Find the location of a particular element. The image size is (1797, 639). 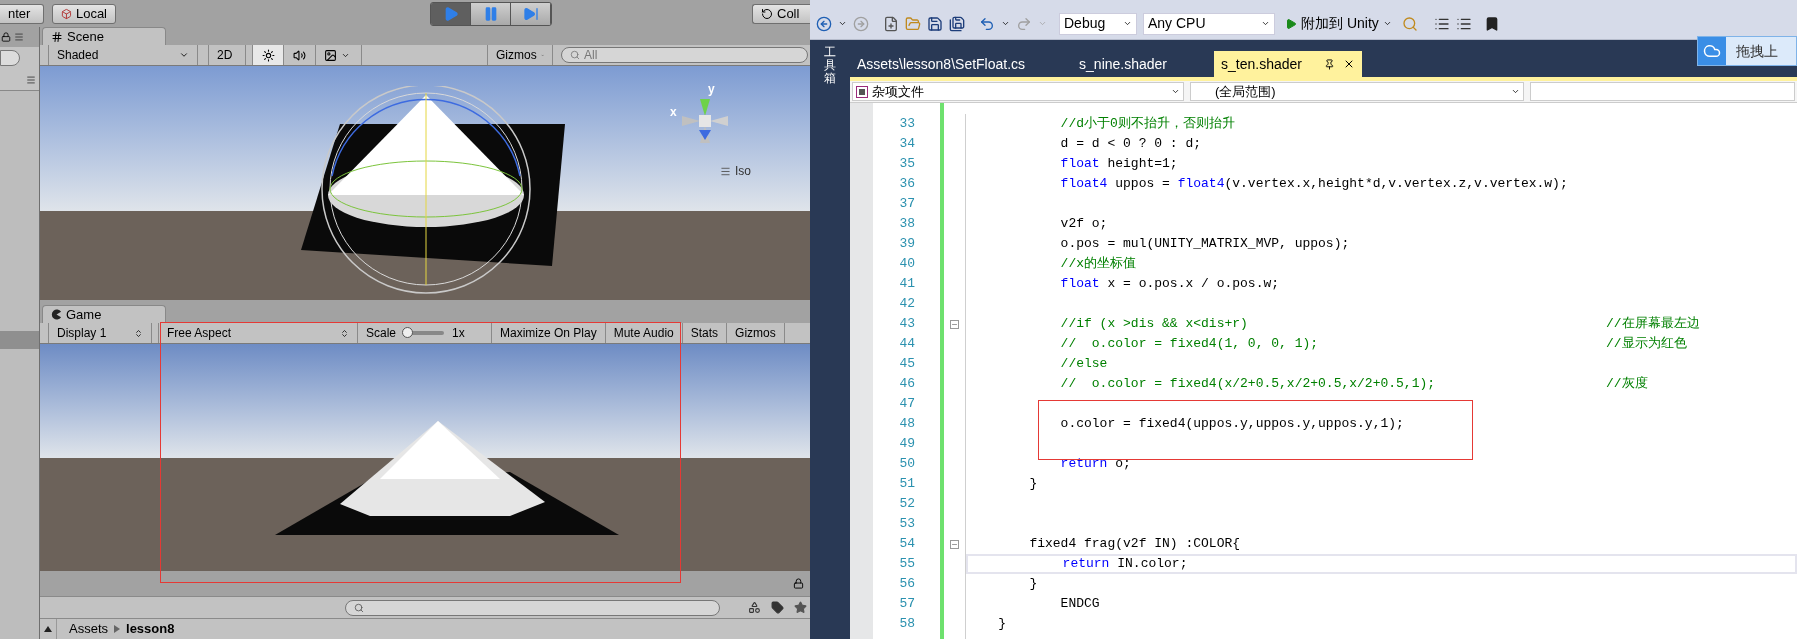

line-number: 54 is located at coordinates (906, 544).